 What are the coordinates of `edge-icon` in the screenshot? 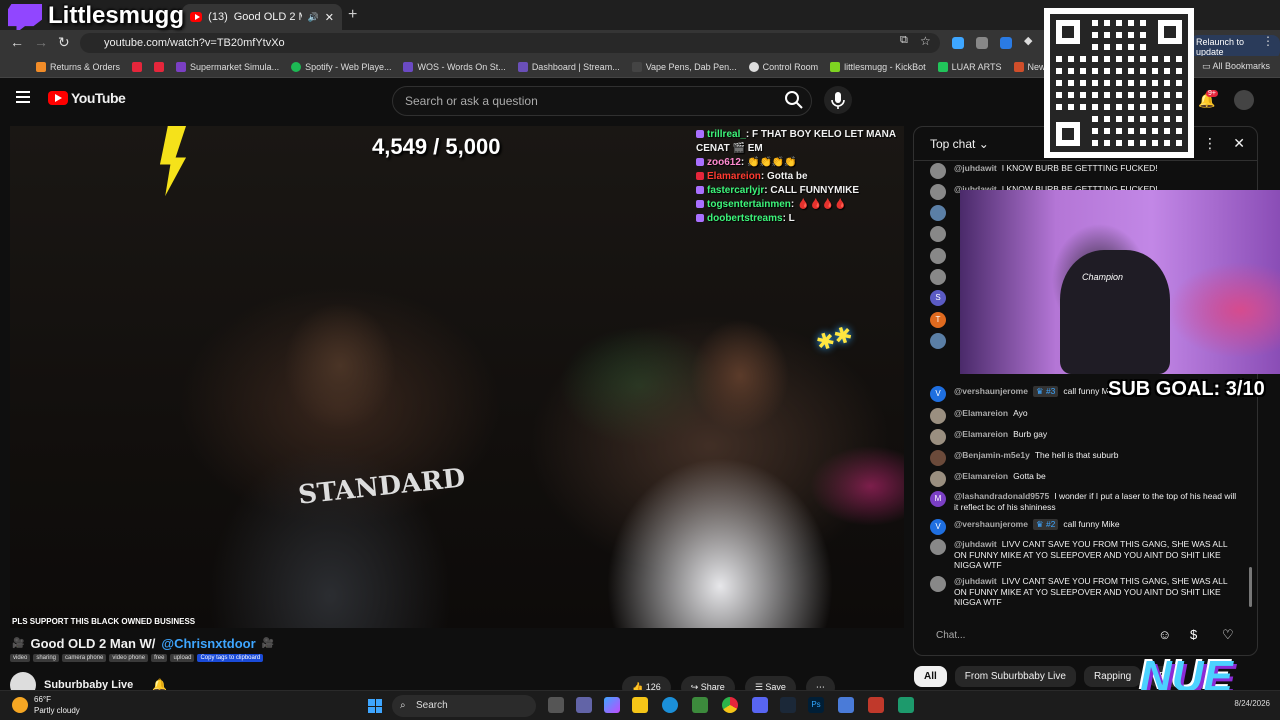 It's located at (670, 705).